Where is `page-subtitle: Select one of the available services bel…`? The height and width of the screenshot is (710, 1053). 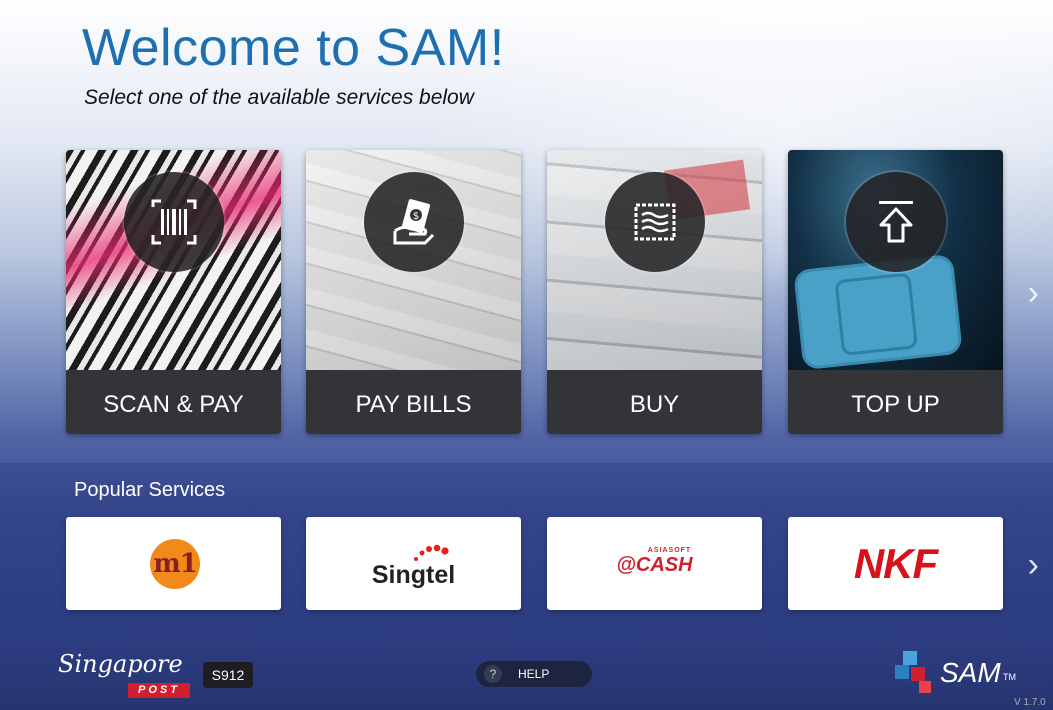 page-subtitle: Select one of the available services bel… is located at coordinates (279, 97).